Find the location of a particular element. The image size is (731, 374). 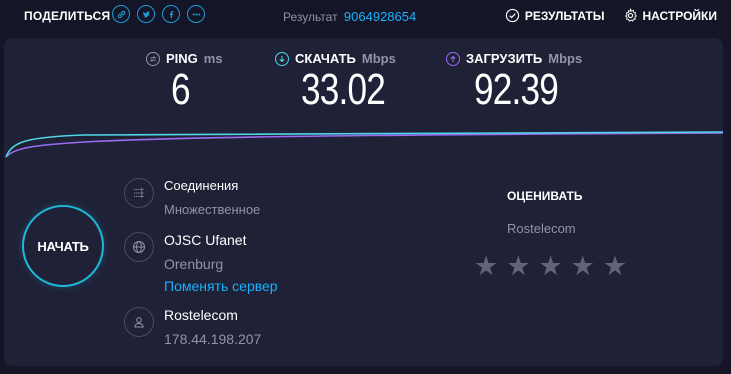

share-label: ПОДЕЛИТЬСЯ is located at coordinates (67, 16).